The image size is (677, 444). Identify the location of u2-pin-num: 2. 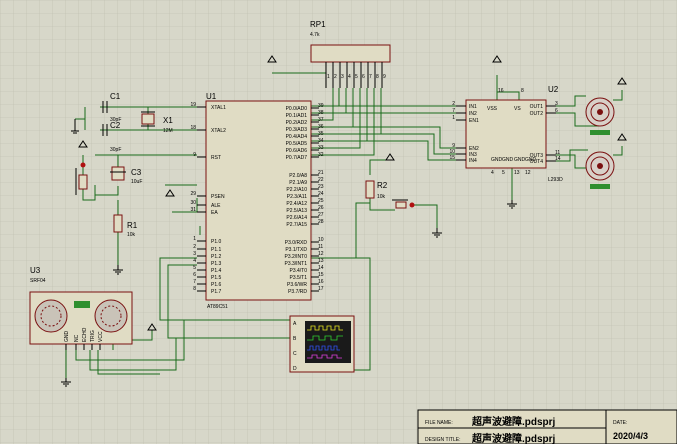
(453, 104).